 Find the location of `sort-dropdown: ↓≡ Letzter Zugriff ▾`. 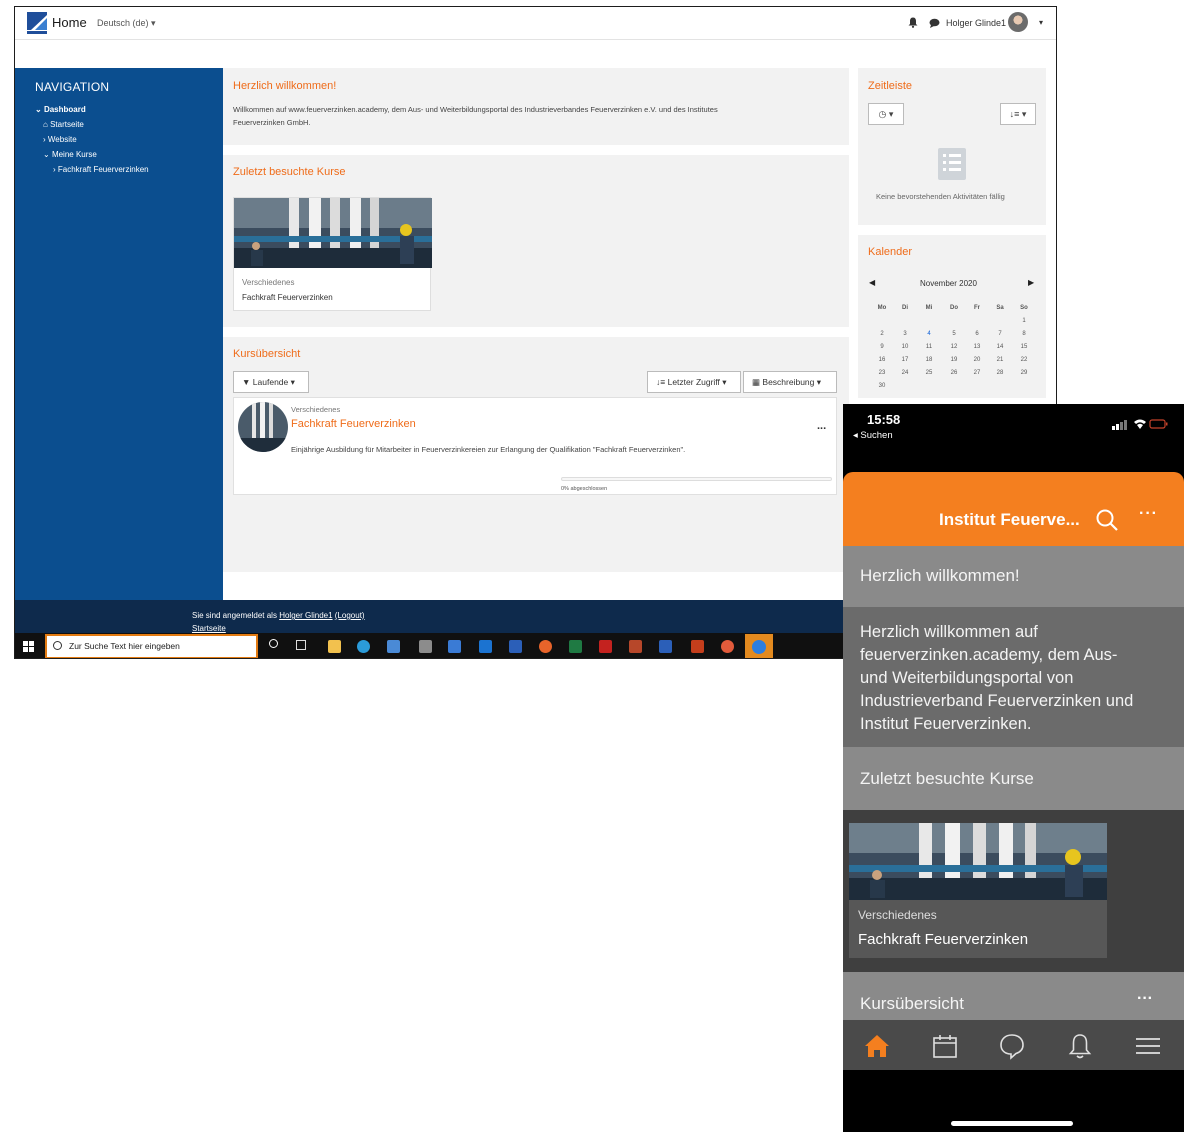

sort-dropdown: ↓≡ Letzter Zugriff ▾ is located at coordinates (694, 382).